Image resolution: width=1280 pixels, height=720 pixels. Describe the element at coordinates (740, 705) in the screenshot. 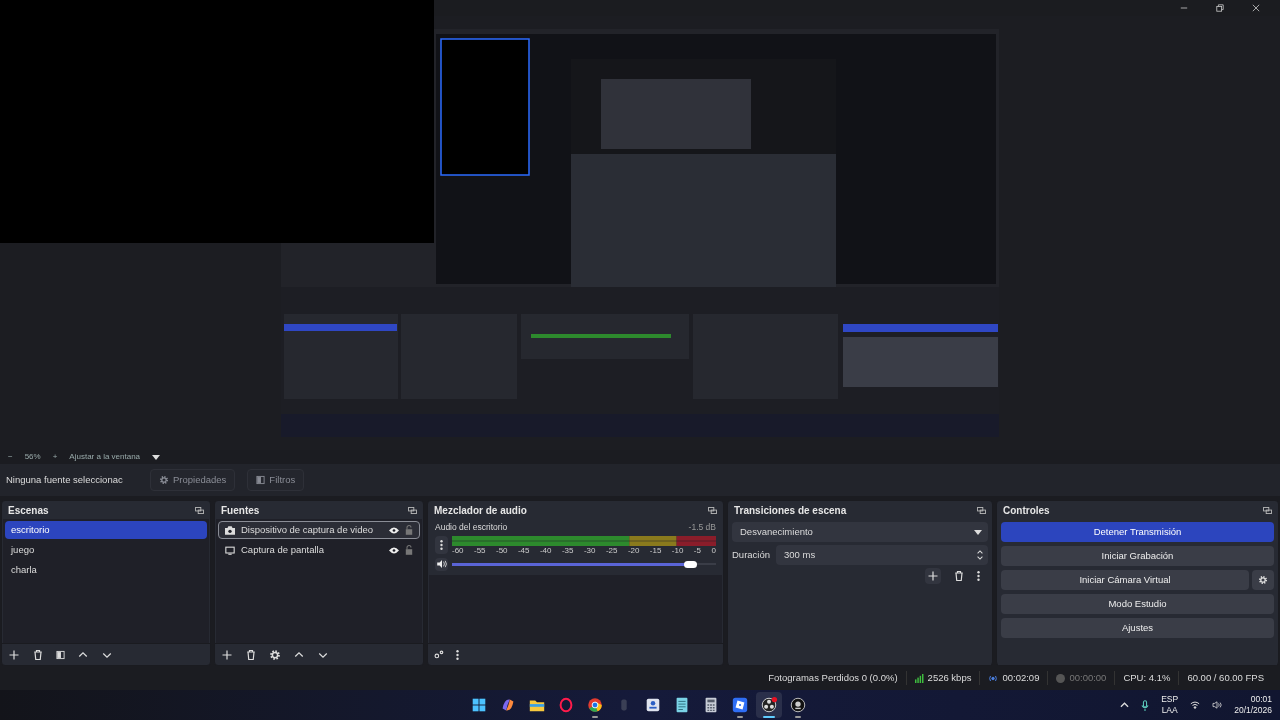

I see `roblox-icon` at that location.